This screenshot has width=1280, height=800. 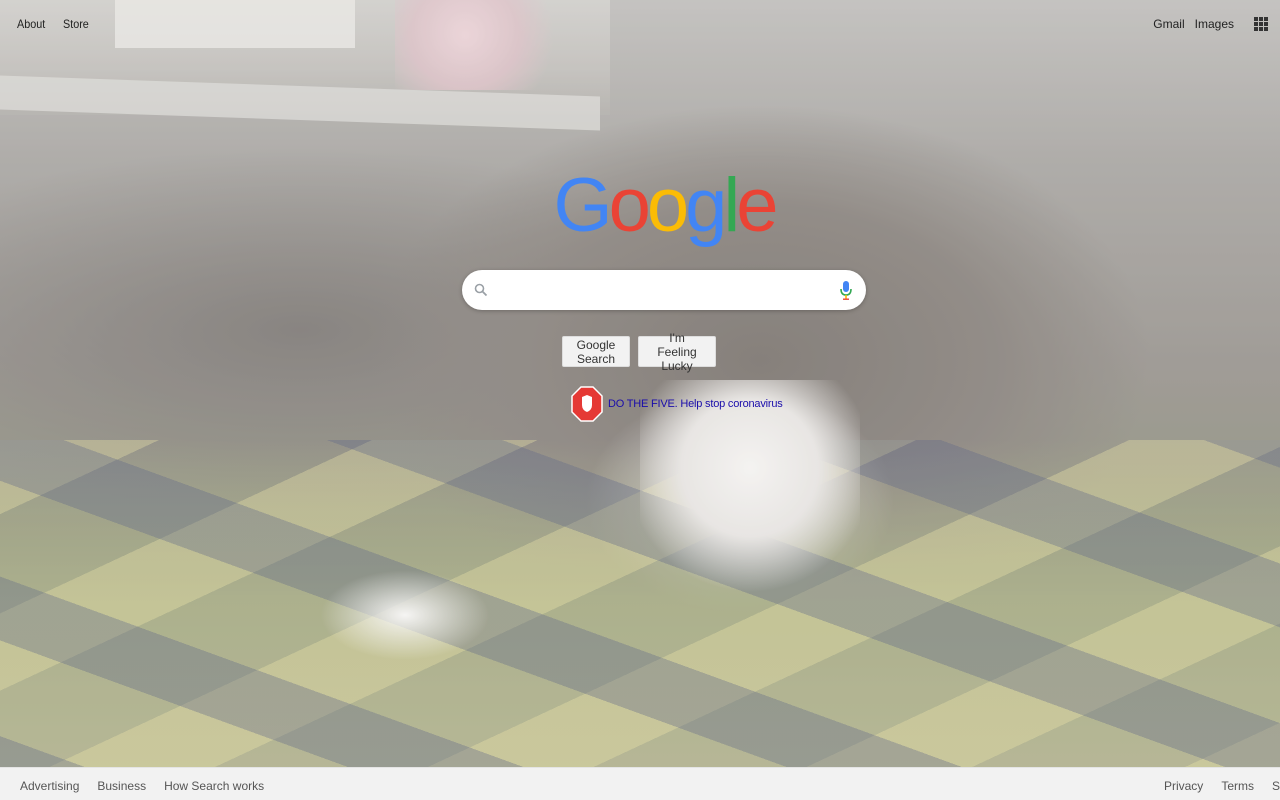 I want to click on advertising-link: Advertising, so click(x=49, y=786).